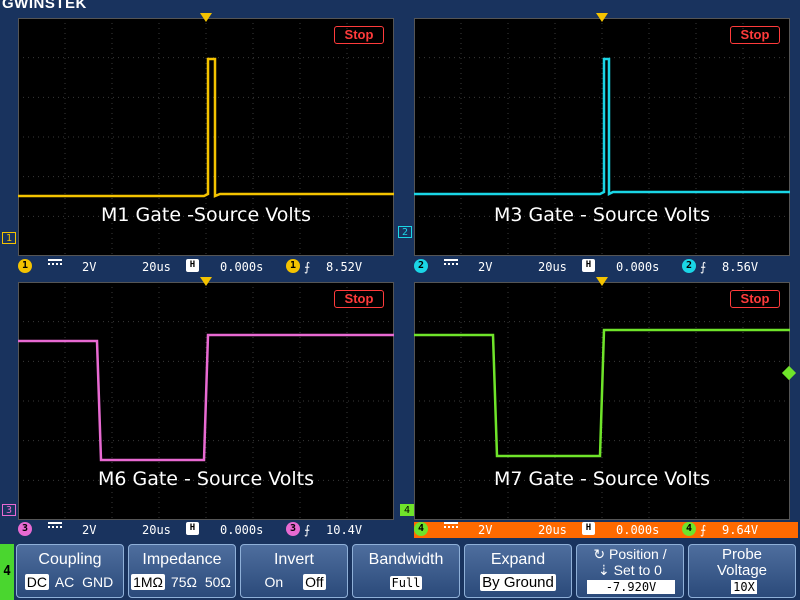 The width and height of the screenshot is (800, 600). What do you see at coordinates (44, 6) in the screenshot?
I see `brand-logo: GWINSTEK` at bounding box center [44, 6].